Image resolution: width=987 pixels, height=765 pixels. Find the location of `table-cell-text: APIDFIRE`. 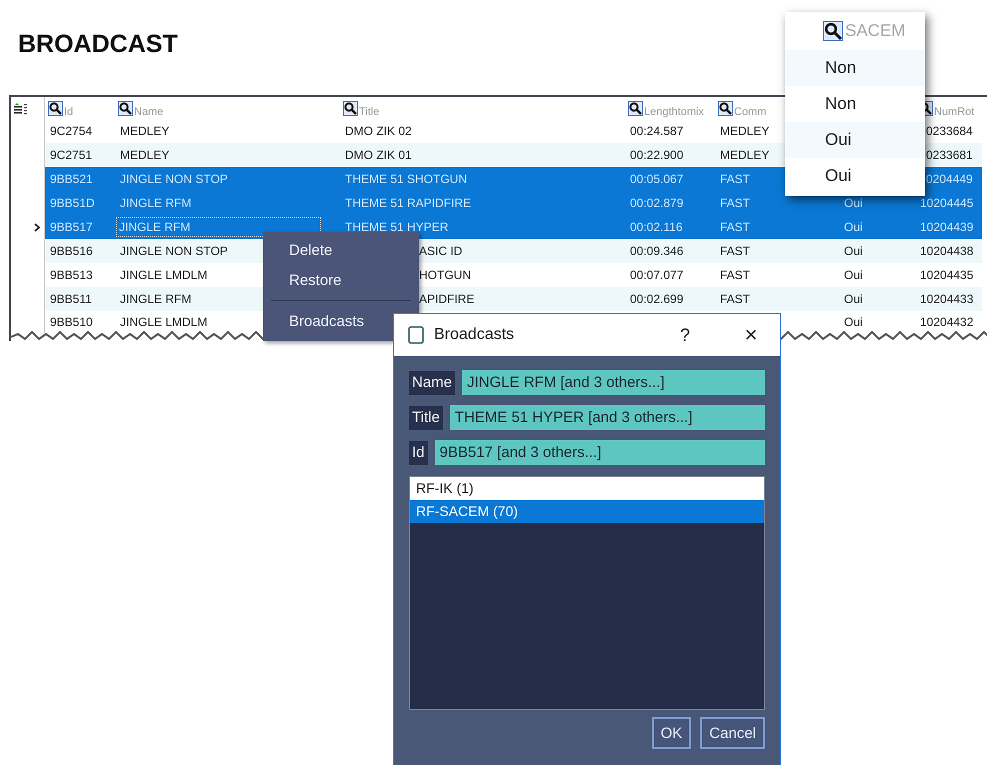

table-cell-text: APIDFIRE is located at coordinates (446, 299).